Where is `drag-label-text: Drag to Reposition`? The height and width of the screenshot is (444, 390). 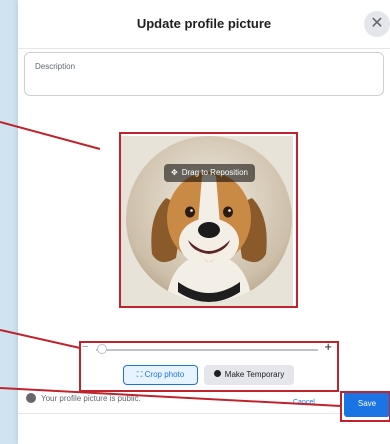 drag-label-text: Drag to Reposition is located at coordinates (214, 172).